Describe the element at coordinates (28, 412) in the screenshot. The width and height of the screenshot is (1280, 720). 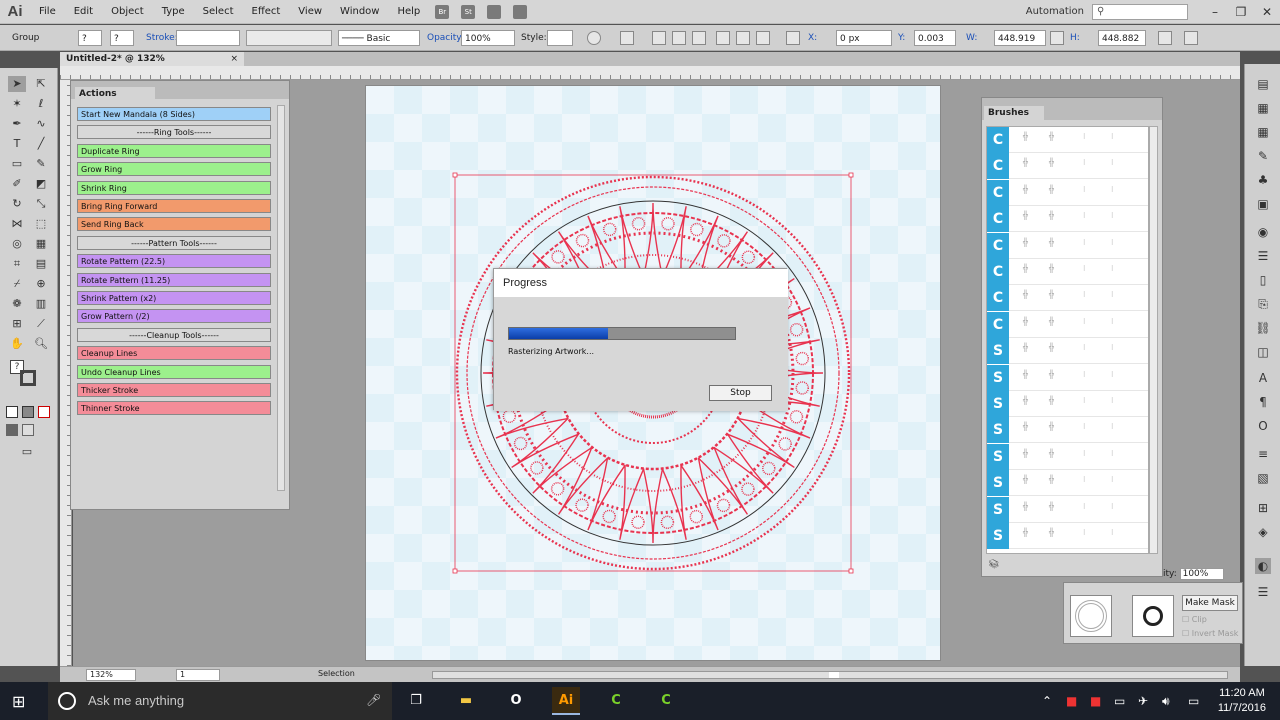
I see `gradient-mode-icon` at that location.